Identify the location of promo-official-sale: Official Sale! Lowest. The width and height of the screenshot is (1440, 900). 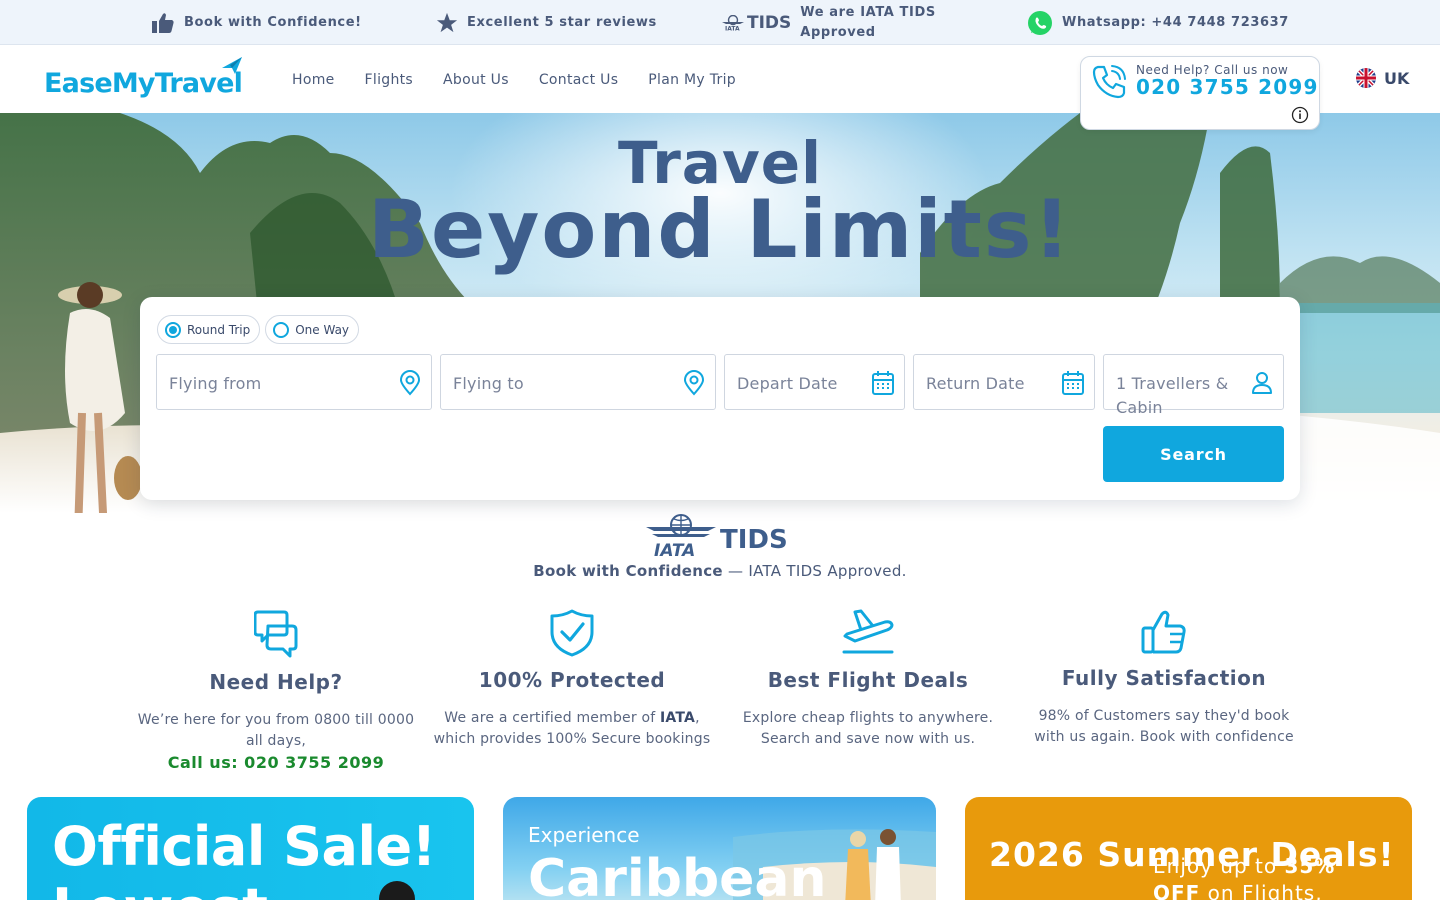
(250, 848).